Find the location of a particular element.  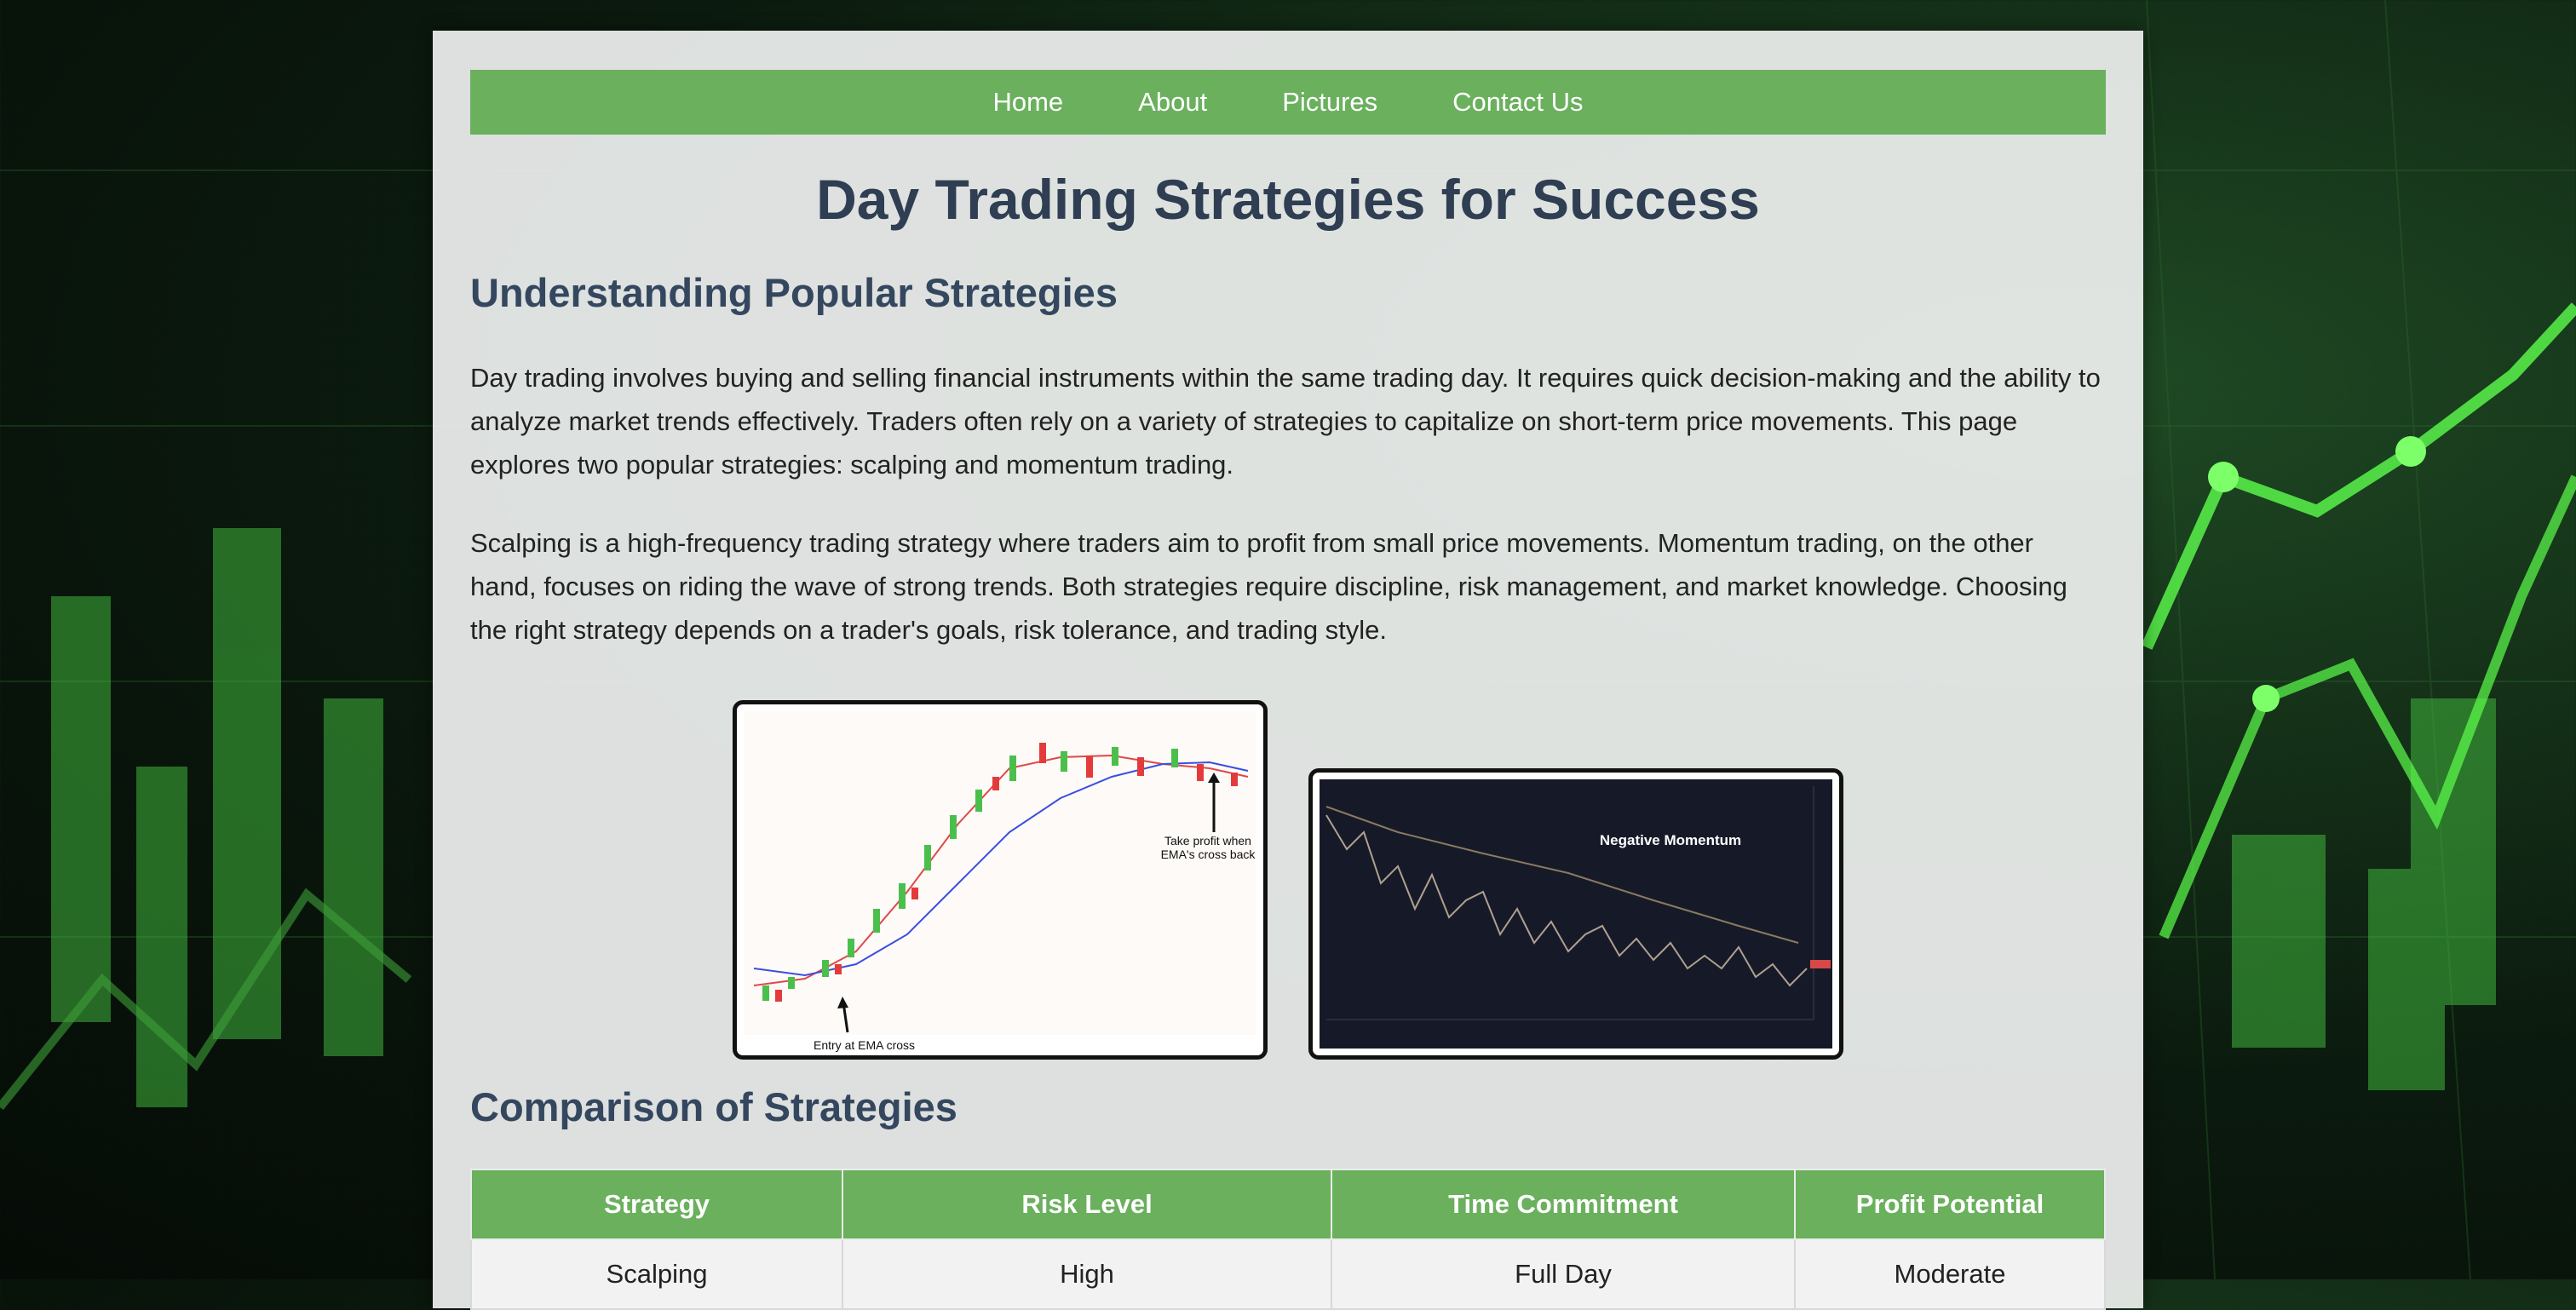

section-heading-comparison: Comparison of Strategies is located at coordinates (714, 1106).